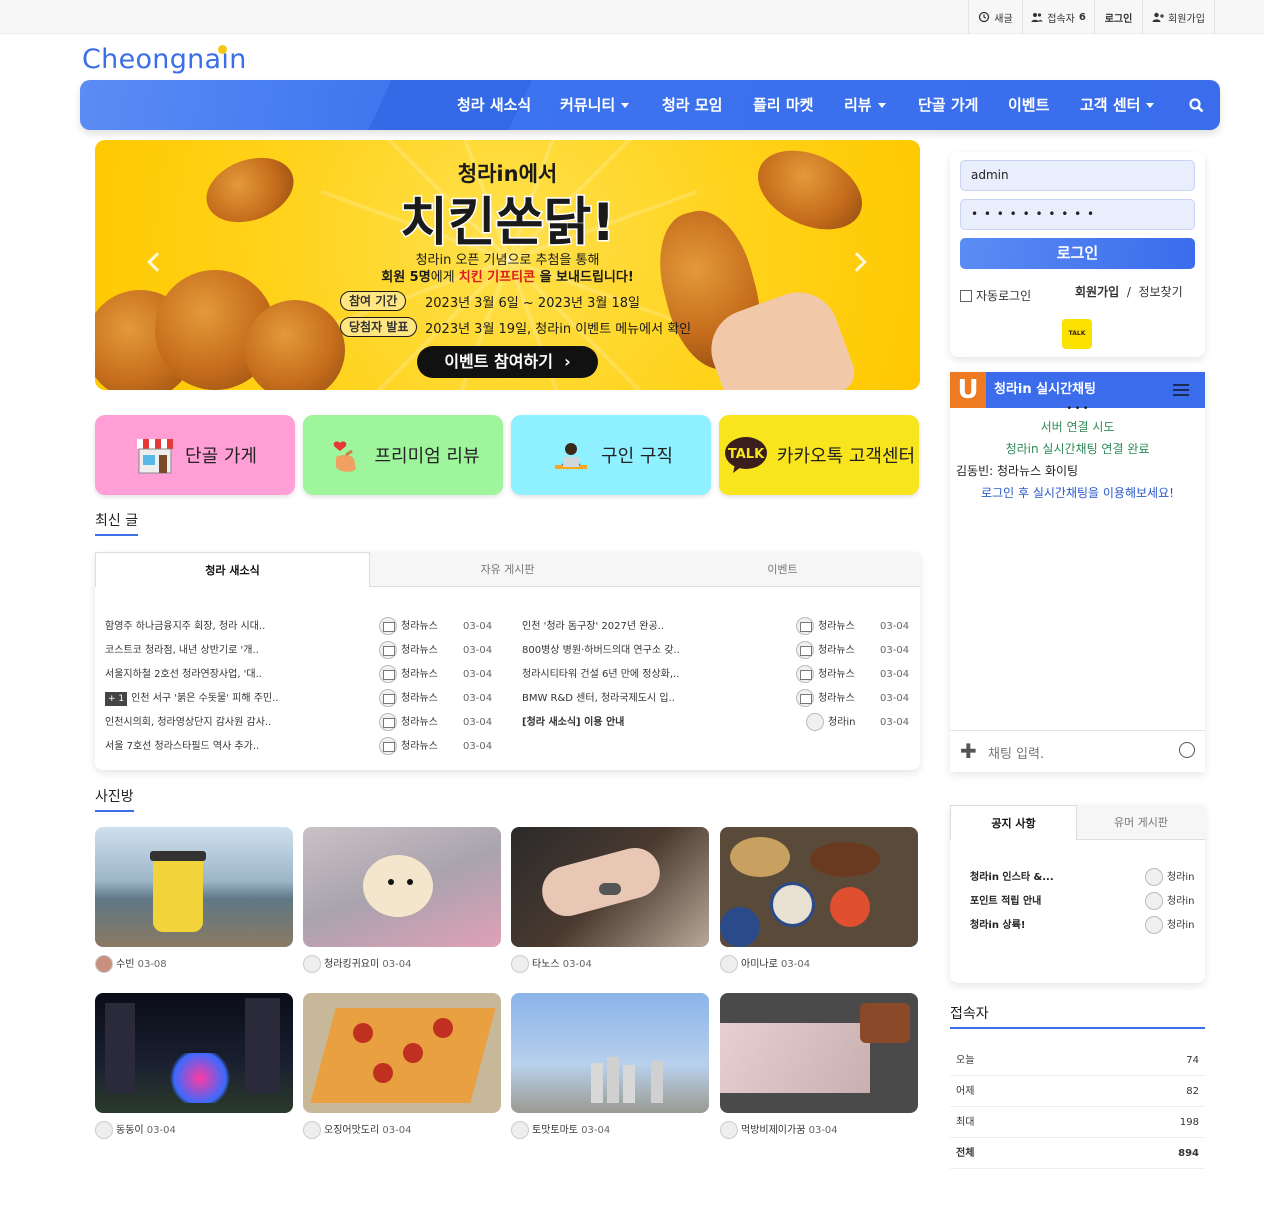 This screenshot has height=1230, width=1264. I want to click on post-row: 함영주 하나금융지주 회장, 청라 시대.. 청라뉴스 03-04, so click(305, 627).